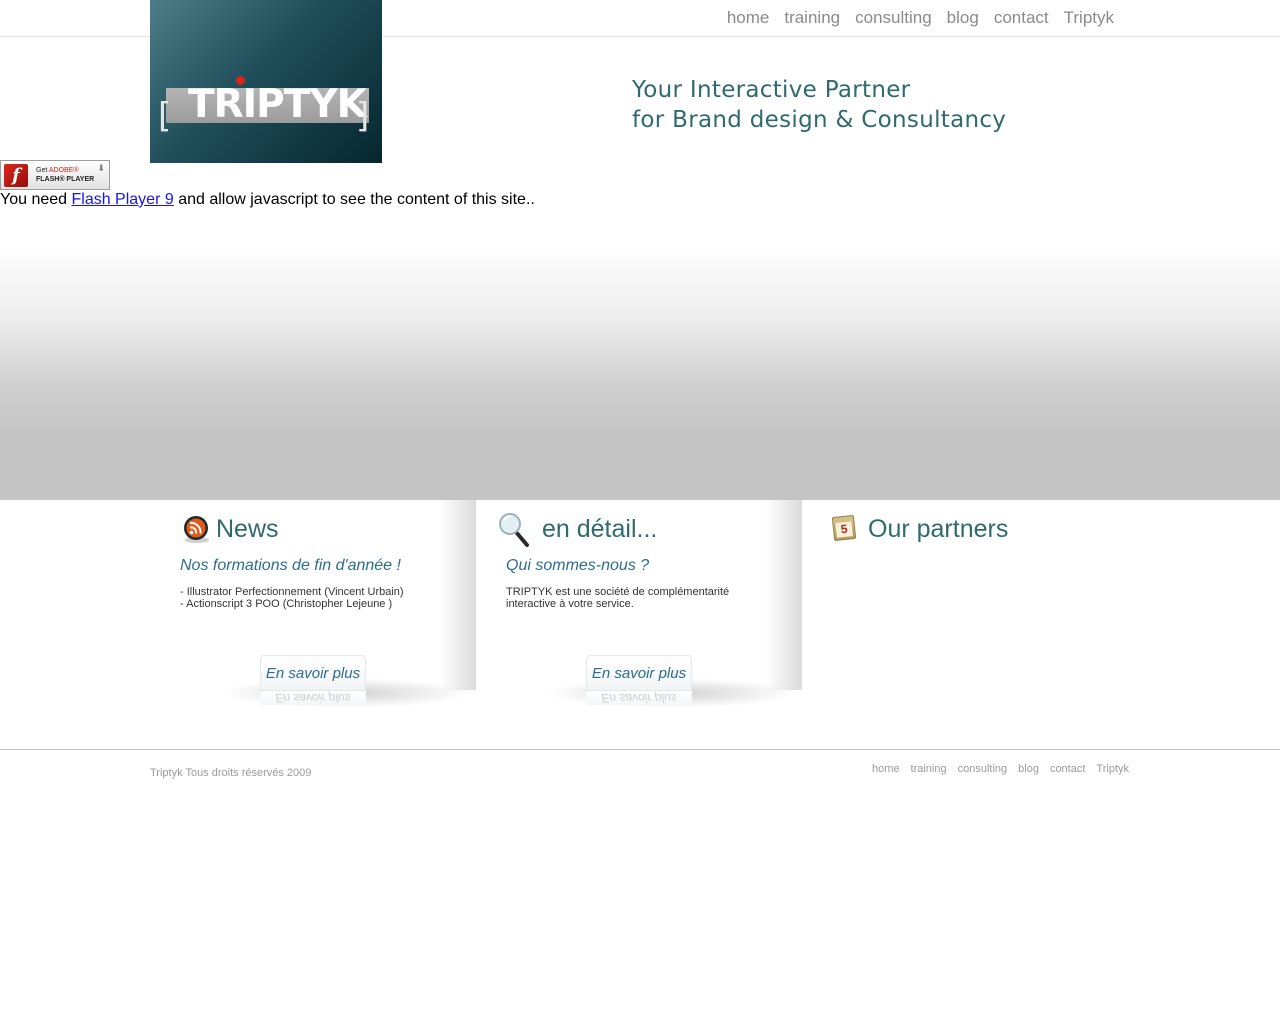  Describe the element at coordinates (122, 199) in the screenshot. I see `flash-player-link: Flash Player 9` at that location.